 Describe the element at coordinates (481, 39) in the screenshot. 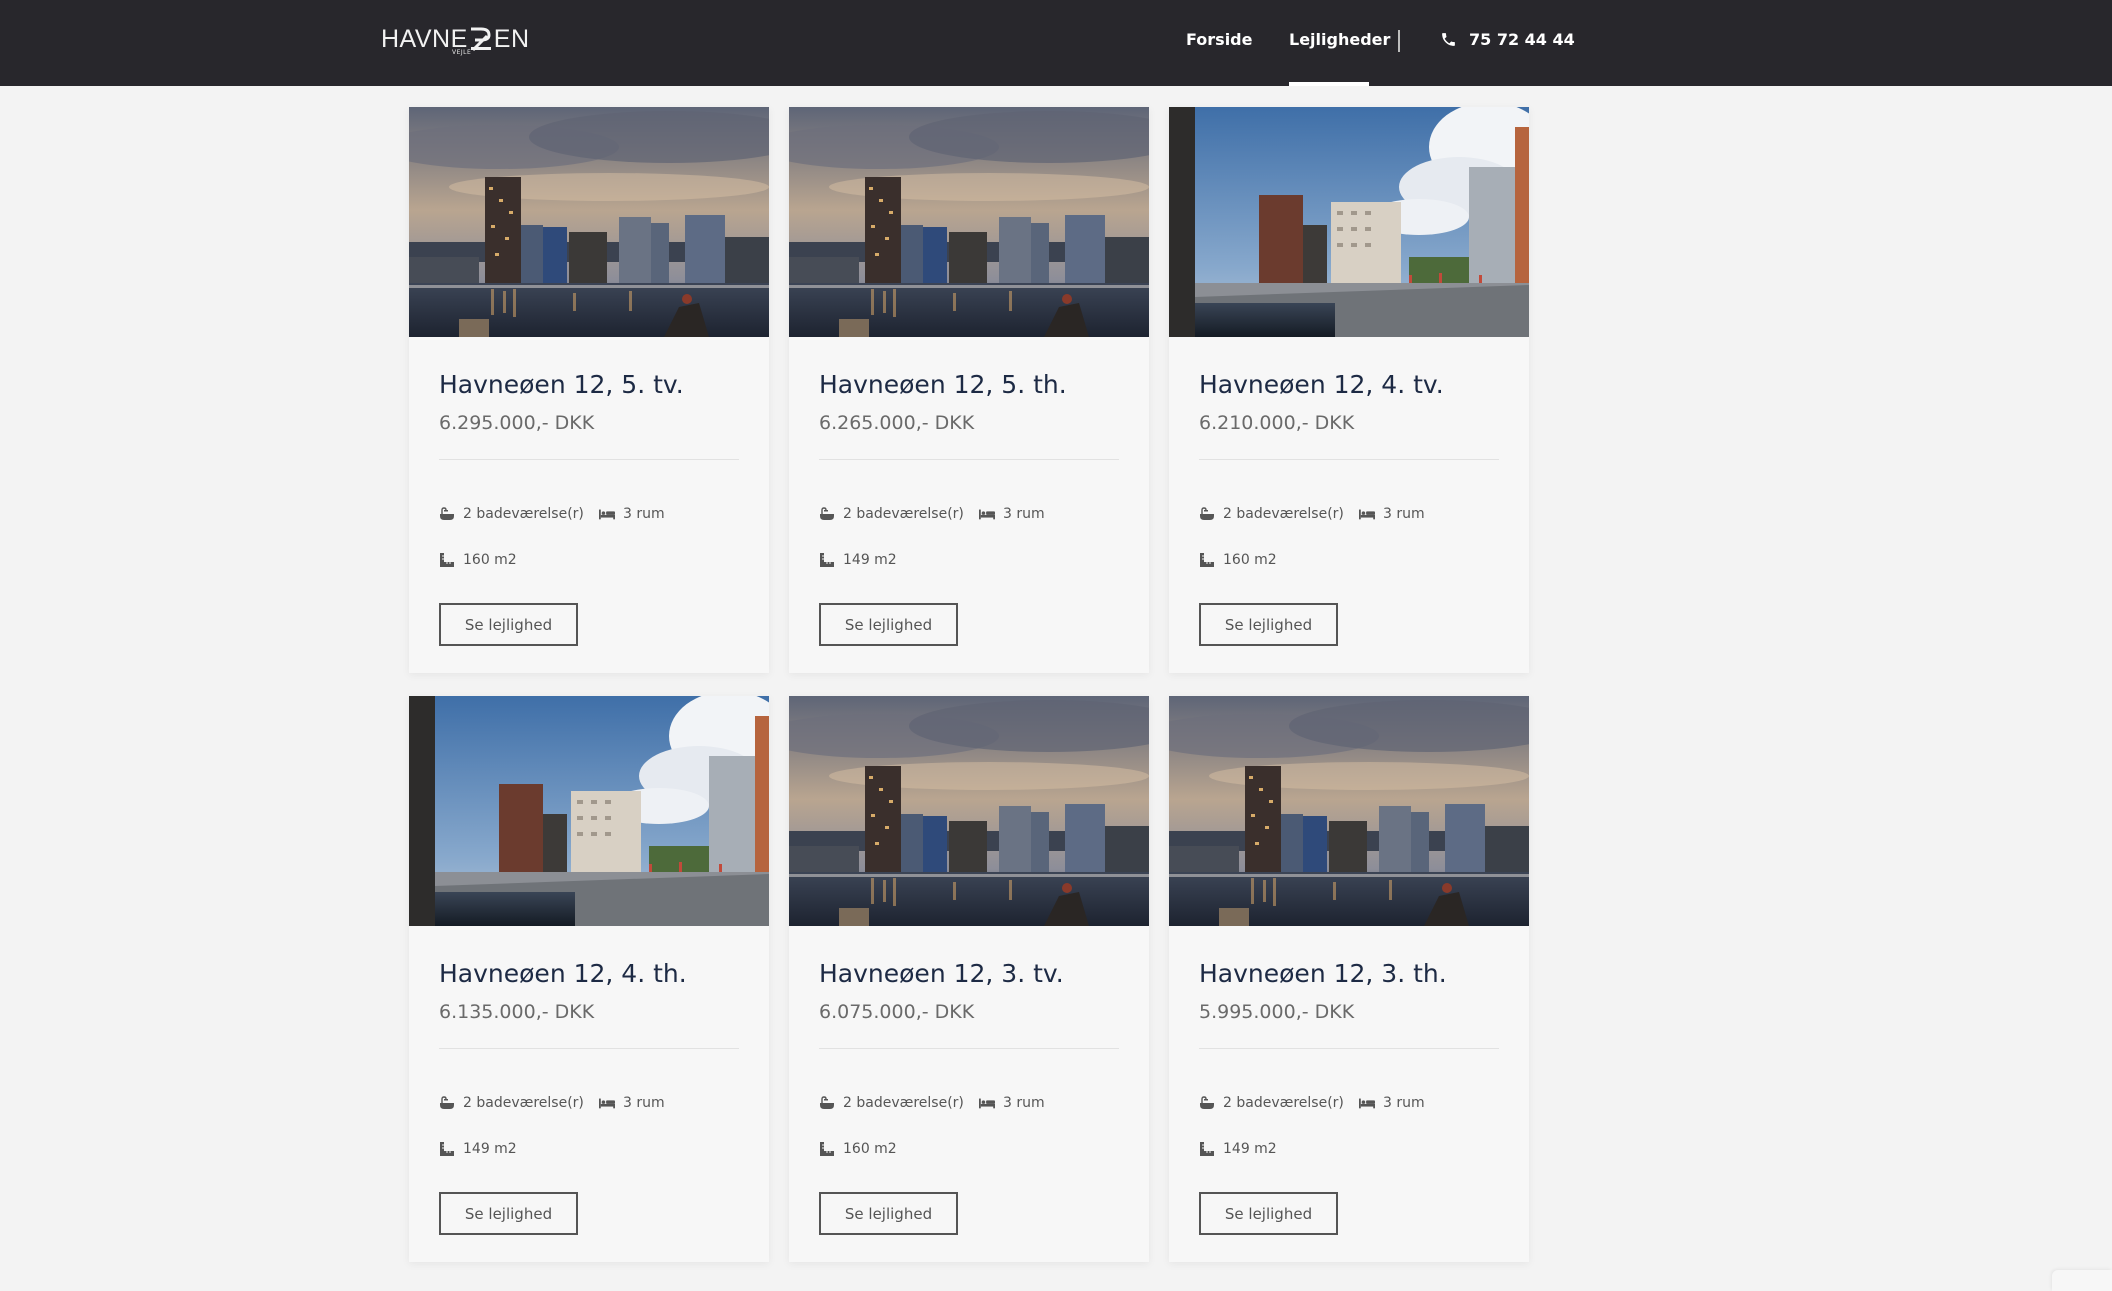

I see `logo-mark-icon` at that location.